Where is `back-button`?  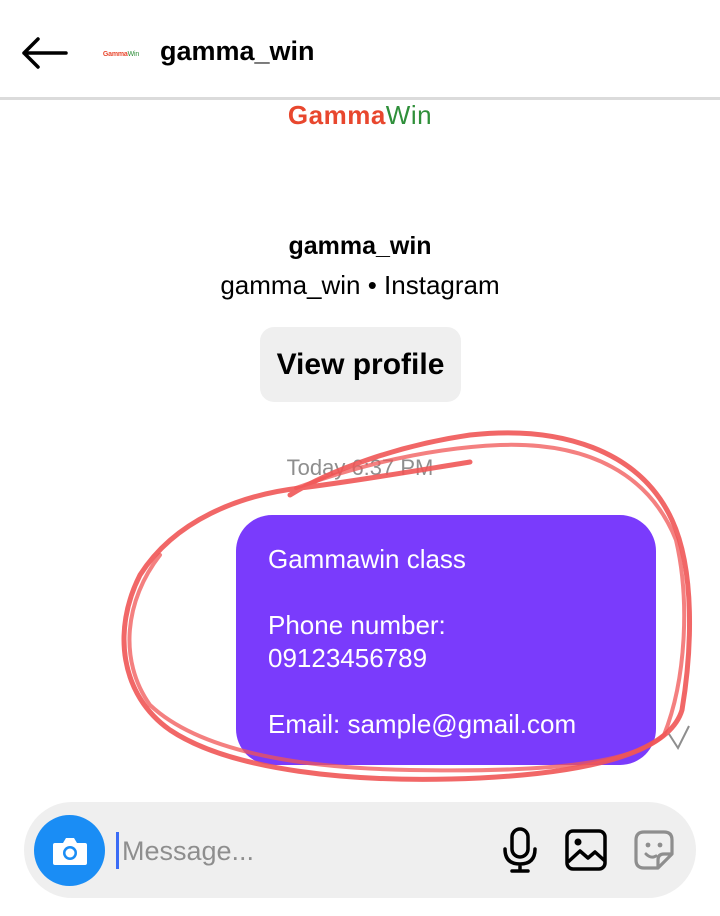
back-button is located at coordinates (44, 53).